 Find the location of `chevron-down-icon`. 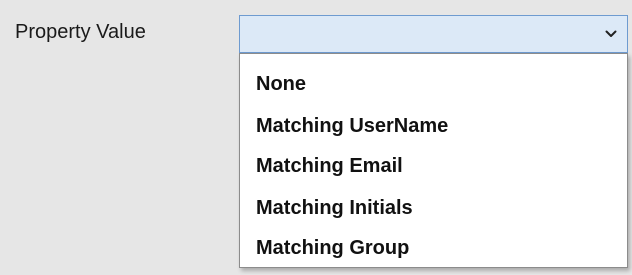

chevron-down-icon is located at coordinates (611, 34).